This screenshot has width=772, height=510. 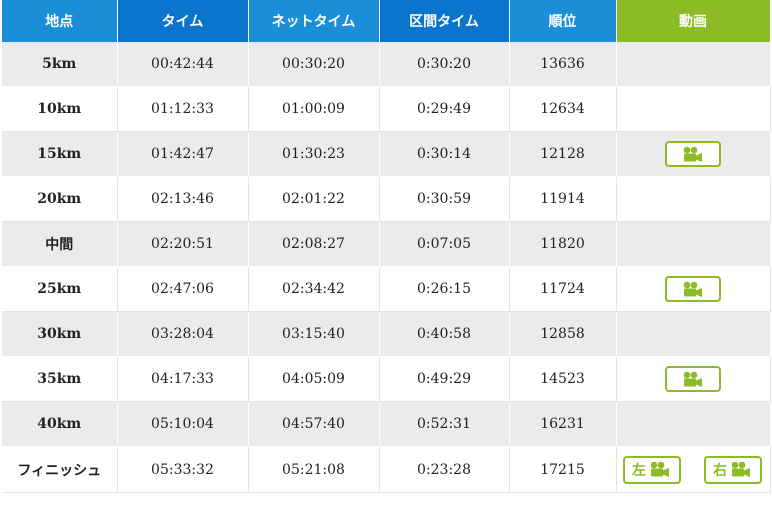 I want to click on cell-net-time: 01:30:23, so click(x=314, y=154).